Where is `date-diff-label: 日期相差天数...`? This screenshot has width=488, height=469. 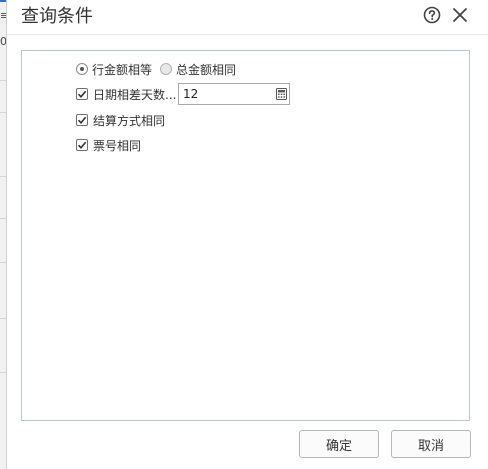
date-diff-label: 日期相差天数... is located at coordinates (135, 94).